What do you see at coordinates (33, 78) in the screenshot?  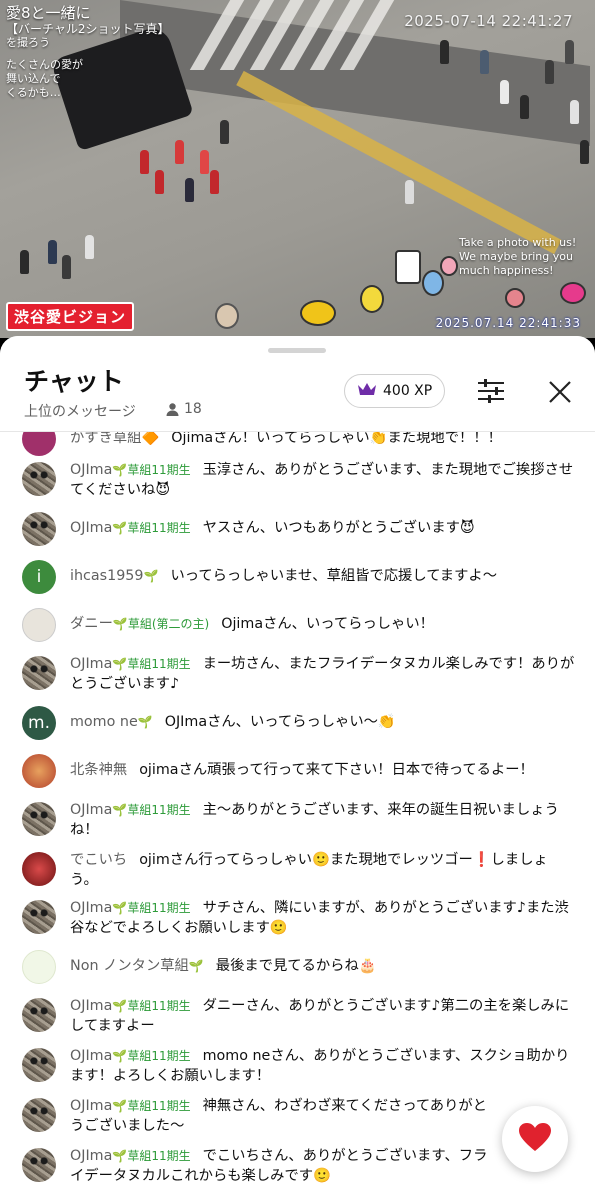 I see `promo-line: 舞い込んで` at bounding box center [33, 78].